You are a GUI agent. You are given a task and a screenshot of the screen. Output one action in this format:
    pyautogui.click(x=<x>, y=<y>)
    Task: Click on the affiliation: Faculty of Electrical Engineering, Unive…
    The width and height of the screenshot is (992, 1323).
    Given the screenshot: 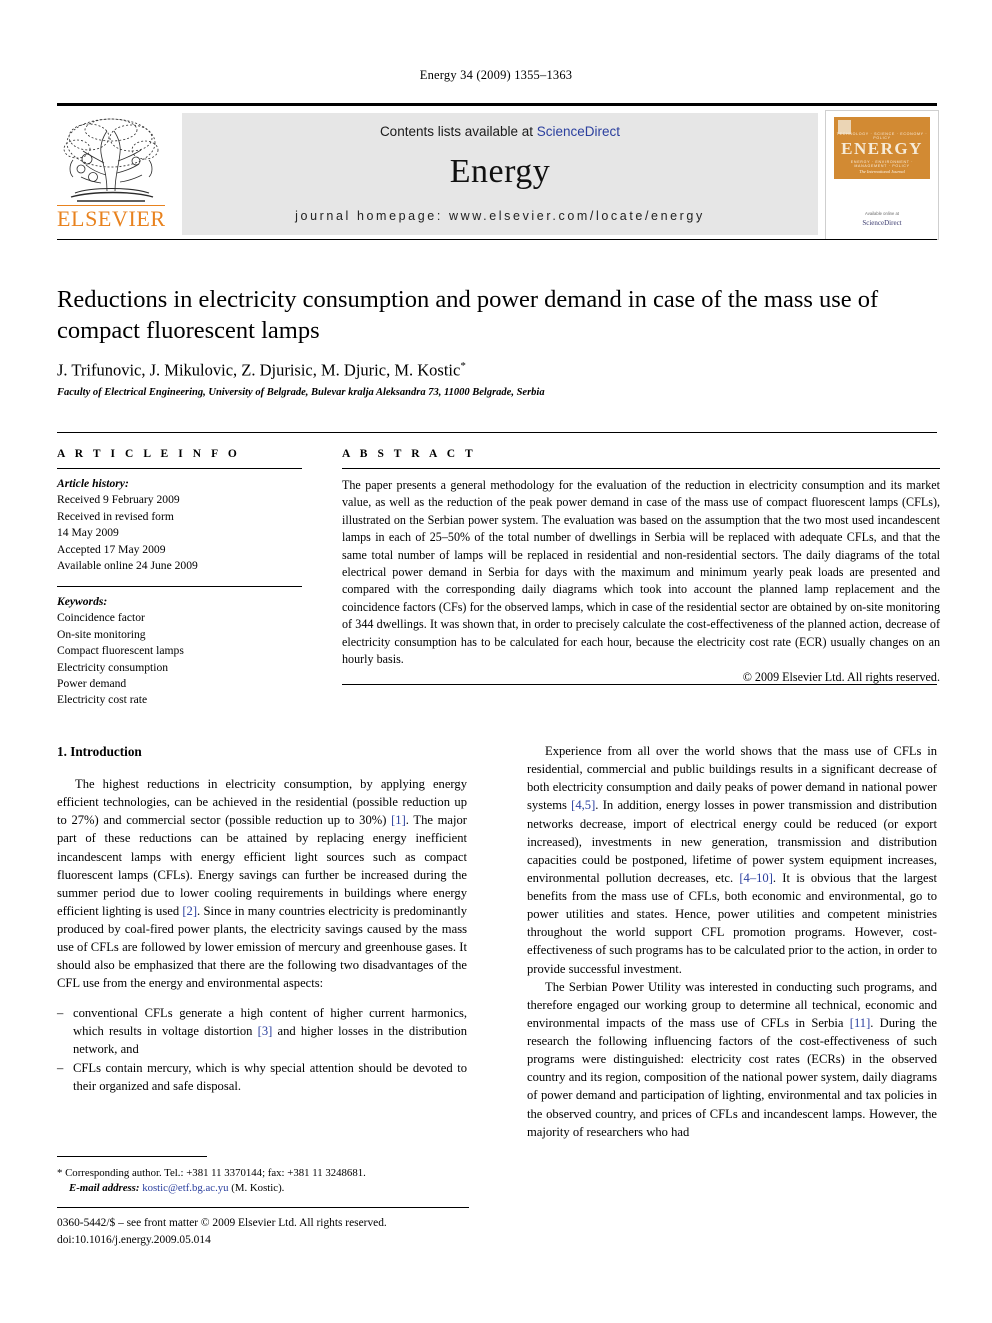 What is the action you would take?
    pyautogui.click(x=301, y=392)
    